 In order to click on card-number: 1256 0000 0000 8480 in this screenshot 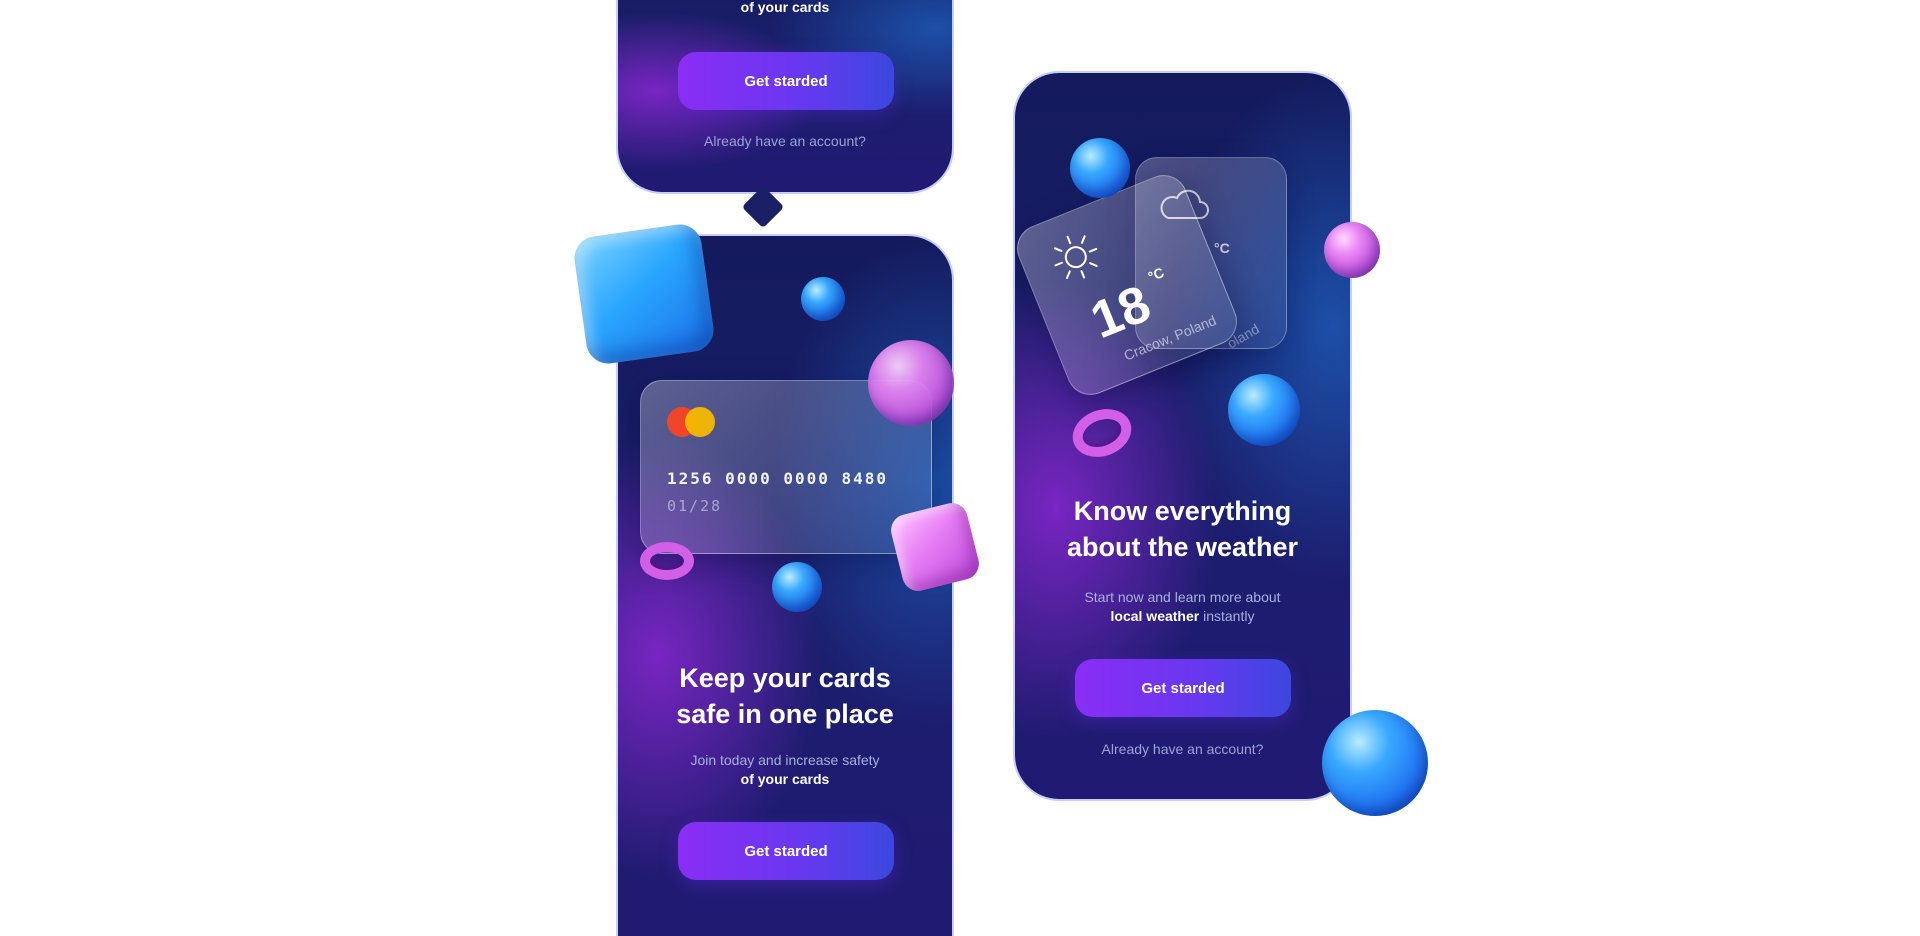, I will do `click(778, 478)`.